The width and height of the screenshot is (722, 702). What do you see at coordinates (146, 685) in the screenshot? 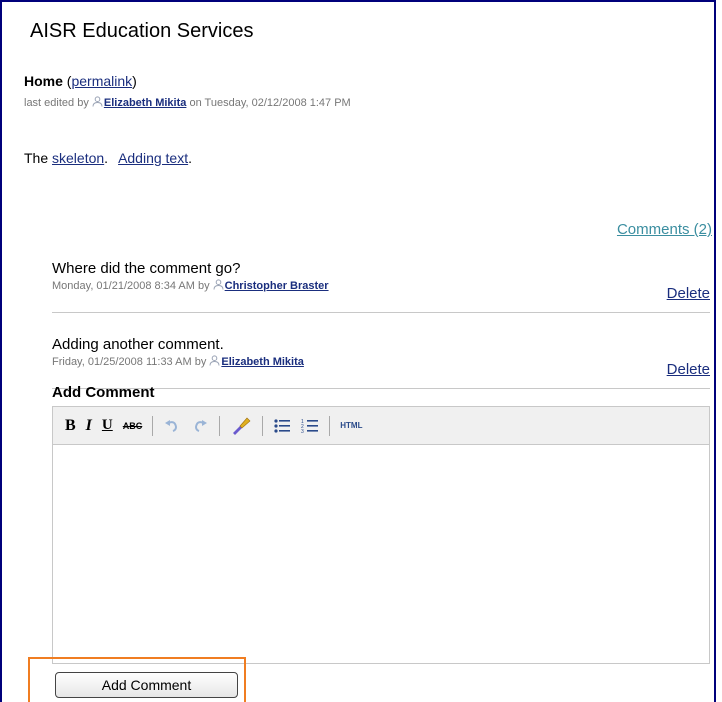
I see `add-comment-button: Add Comment` at bounding box center [146, 685].